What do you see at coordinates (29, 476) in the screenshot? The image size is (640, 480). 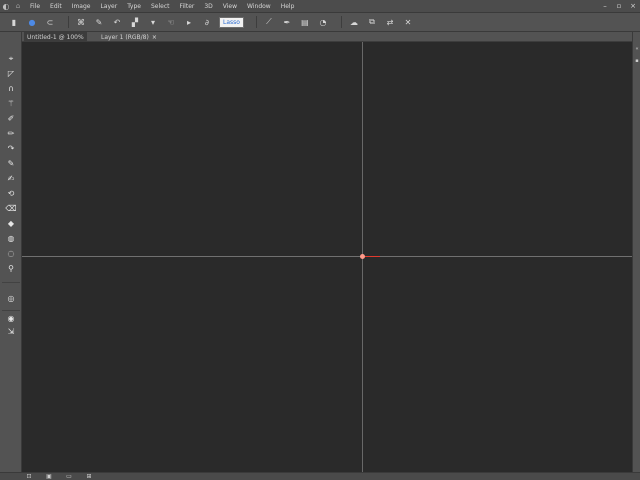 I see `status-zoom-icon: ⊡` at bounding box center [29, 476].